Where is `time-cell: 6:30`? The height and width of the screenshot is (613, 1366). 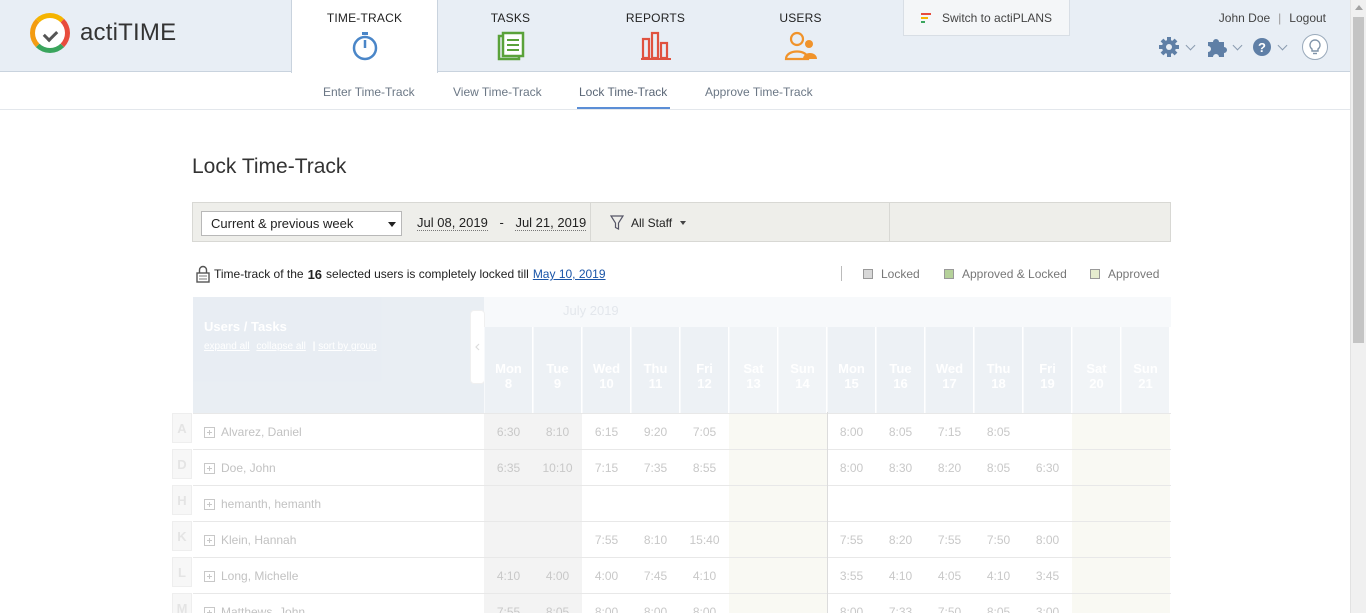
time-cell: 6:30 is located at coordinates (1047, 467).